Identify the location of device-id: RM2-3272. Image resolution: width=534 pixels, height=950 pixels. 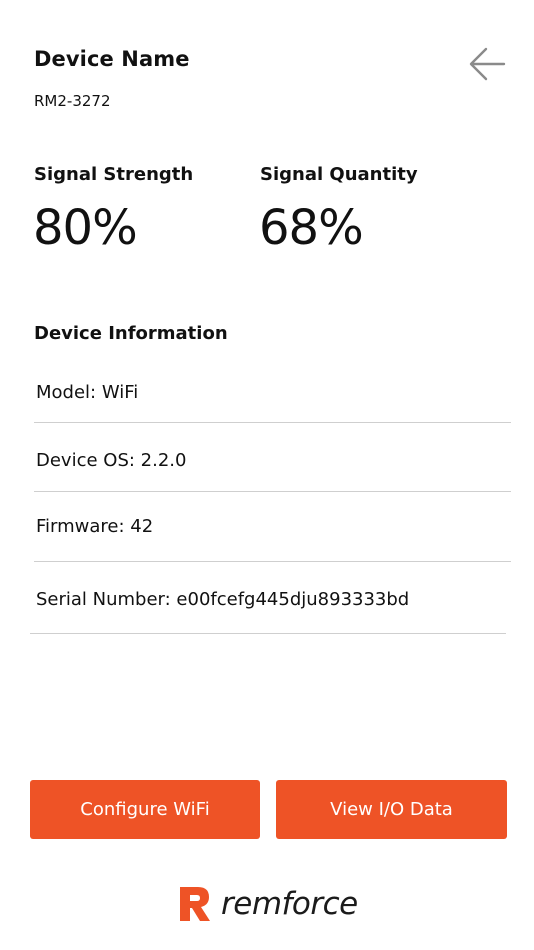
(72, 101).